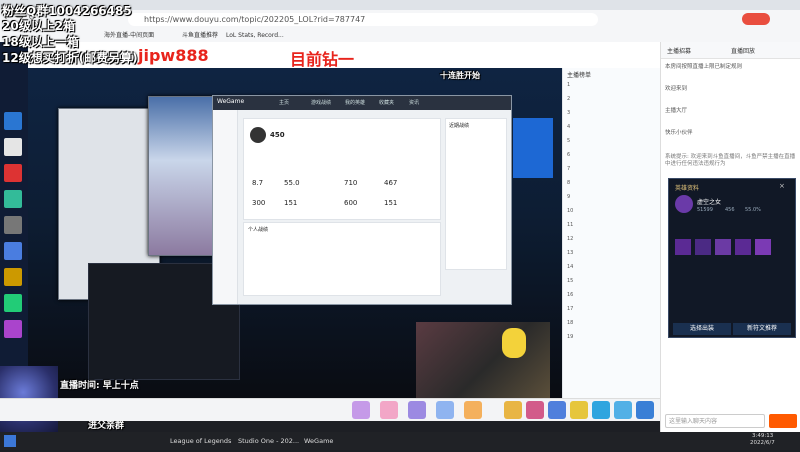 The width and height of the screenshot is (800, 452). What do you see at coordinates (730, 50) in the screenshot?
I see `chat-header: 主播招募 直播回放` at bounding box center [730, 50].